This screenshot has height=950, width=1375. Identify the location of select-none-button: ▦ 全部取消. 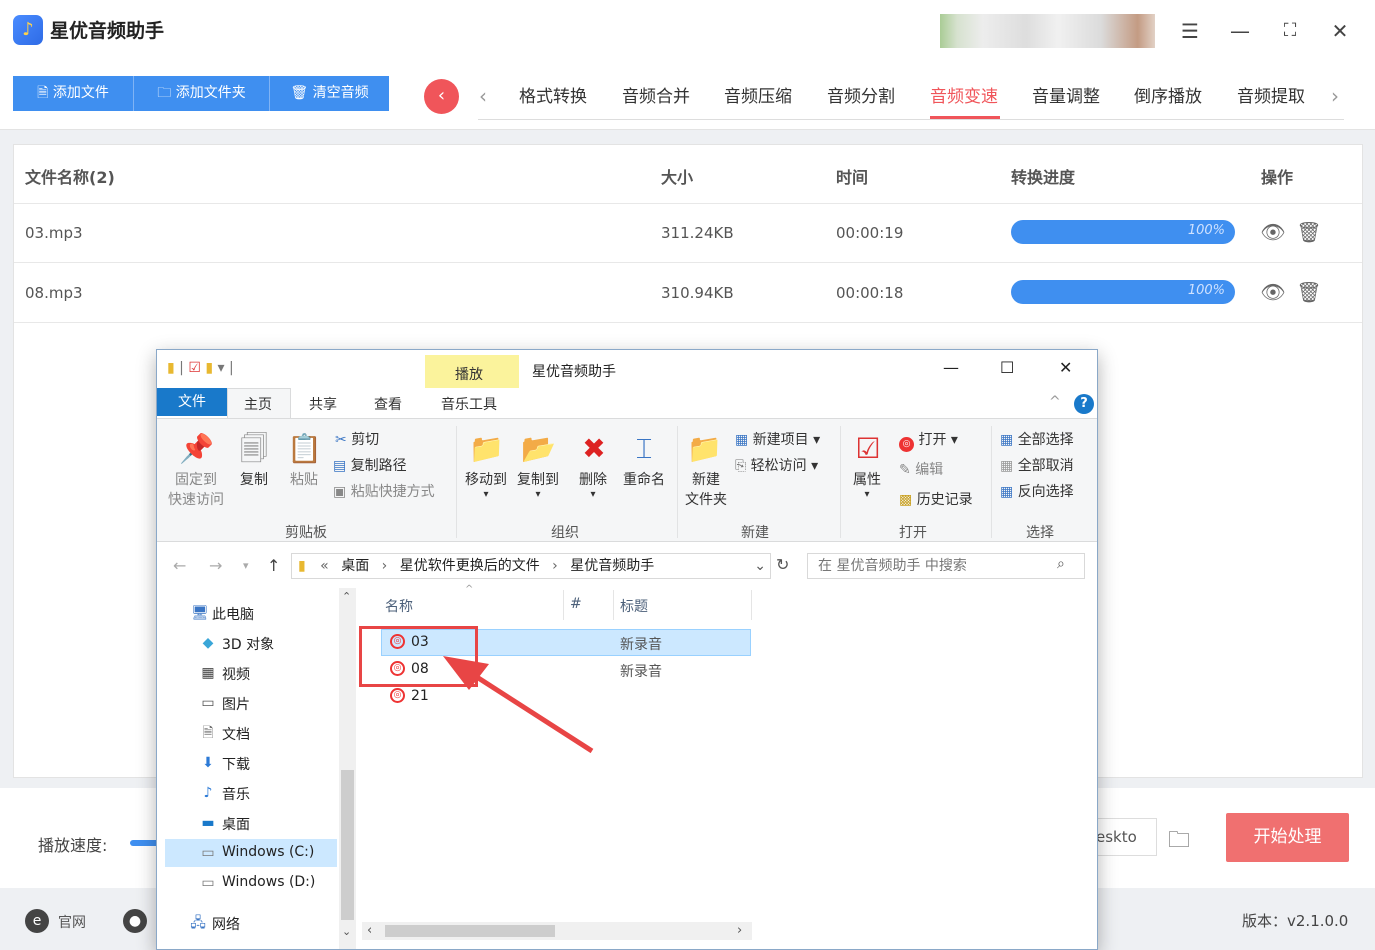
(1037, 465).